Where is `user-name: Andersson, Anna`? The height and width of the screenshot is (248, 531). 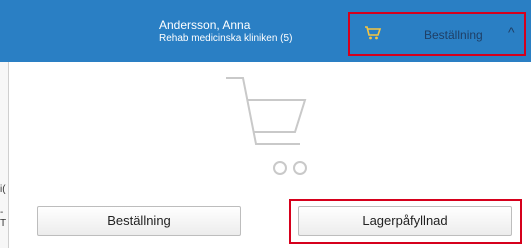
user-name: Andersson, Anna is located at coordinates (205, 25).